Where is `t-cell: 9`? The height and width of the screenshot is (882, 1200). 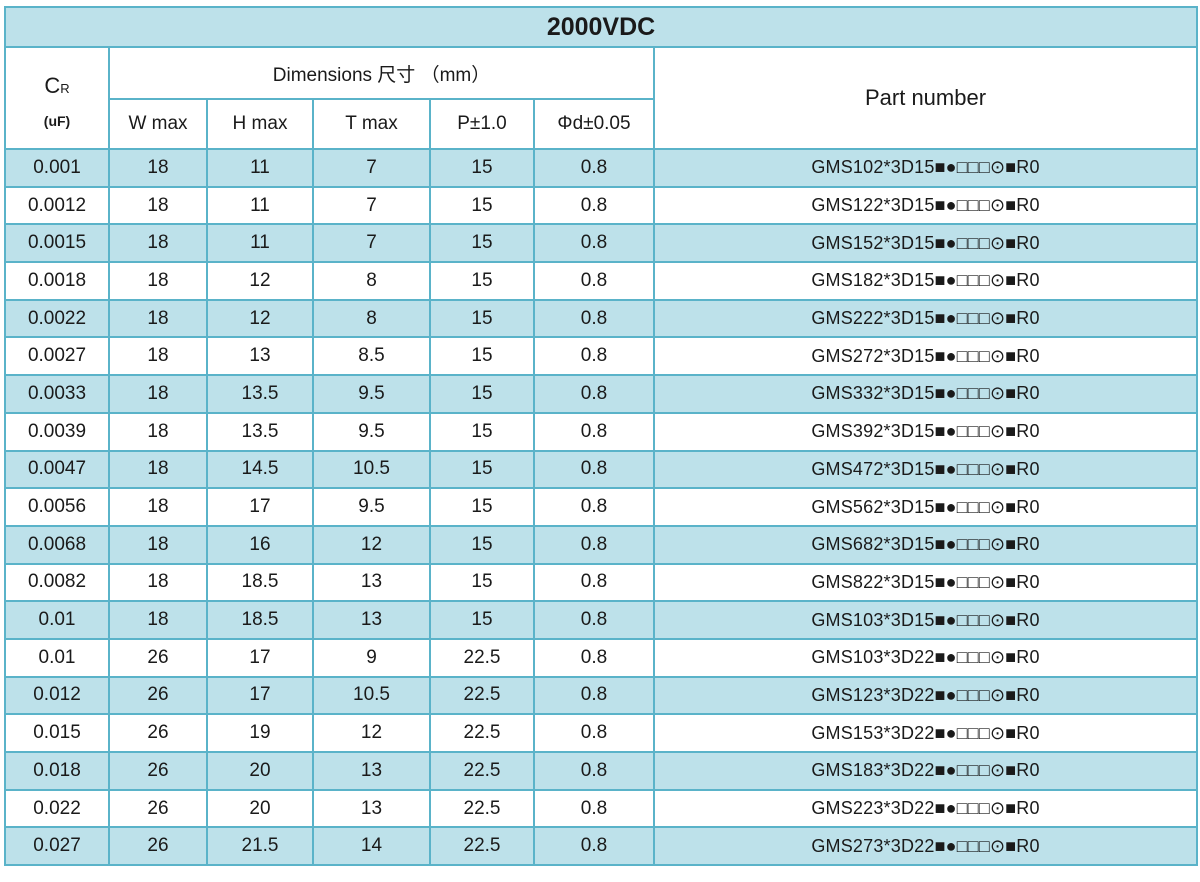 t-cell: 9 is located at coordinates (371, 657).